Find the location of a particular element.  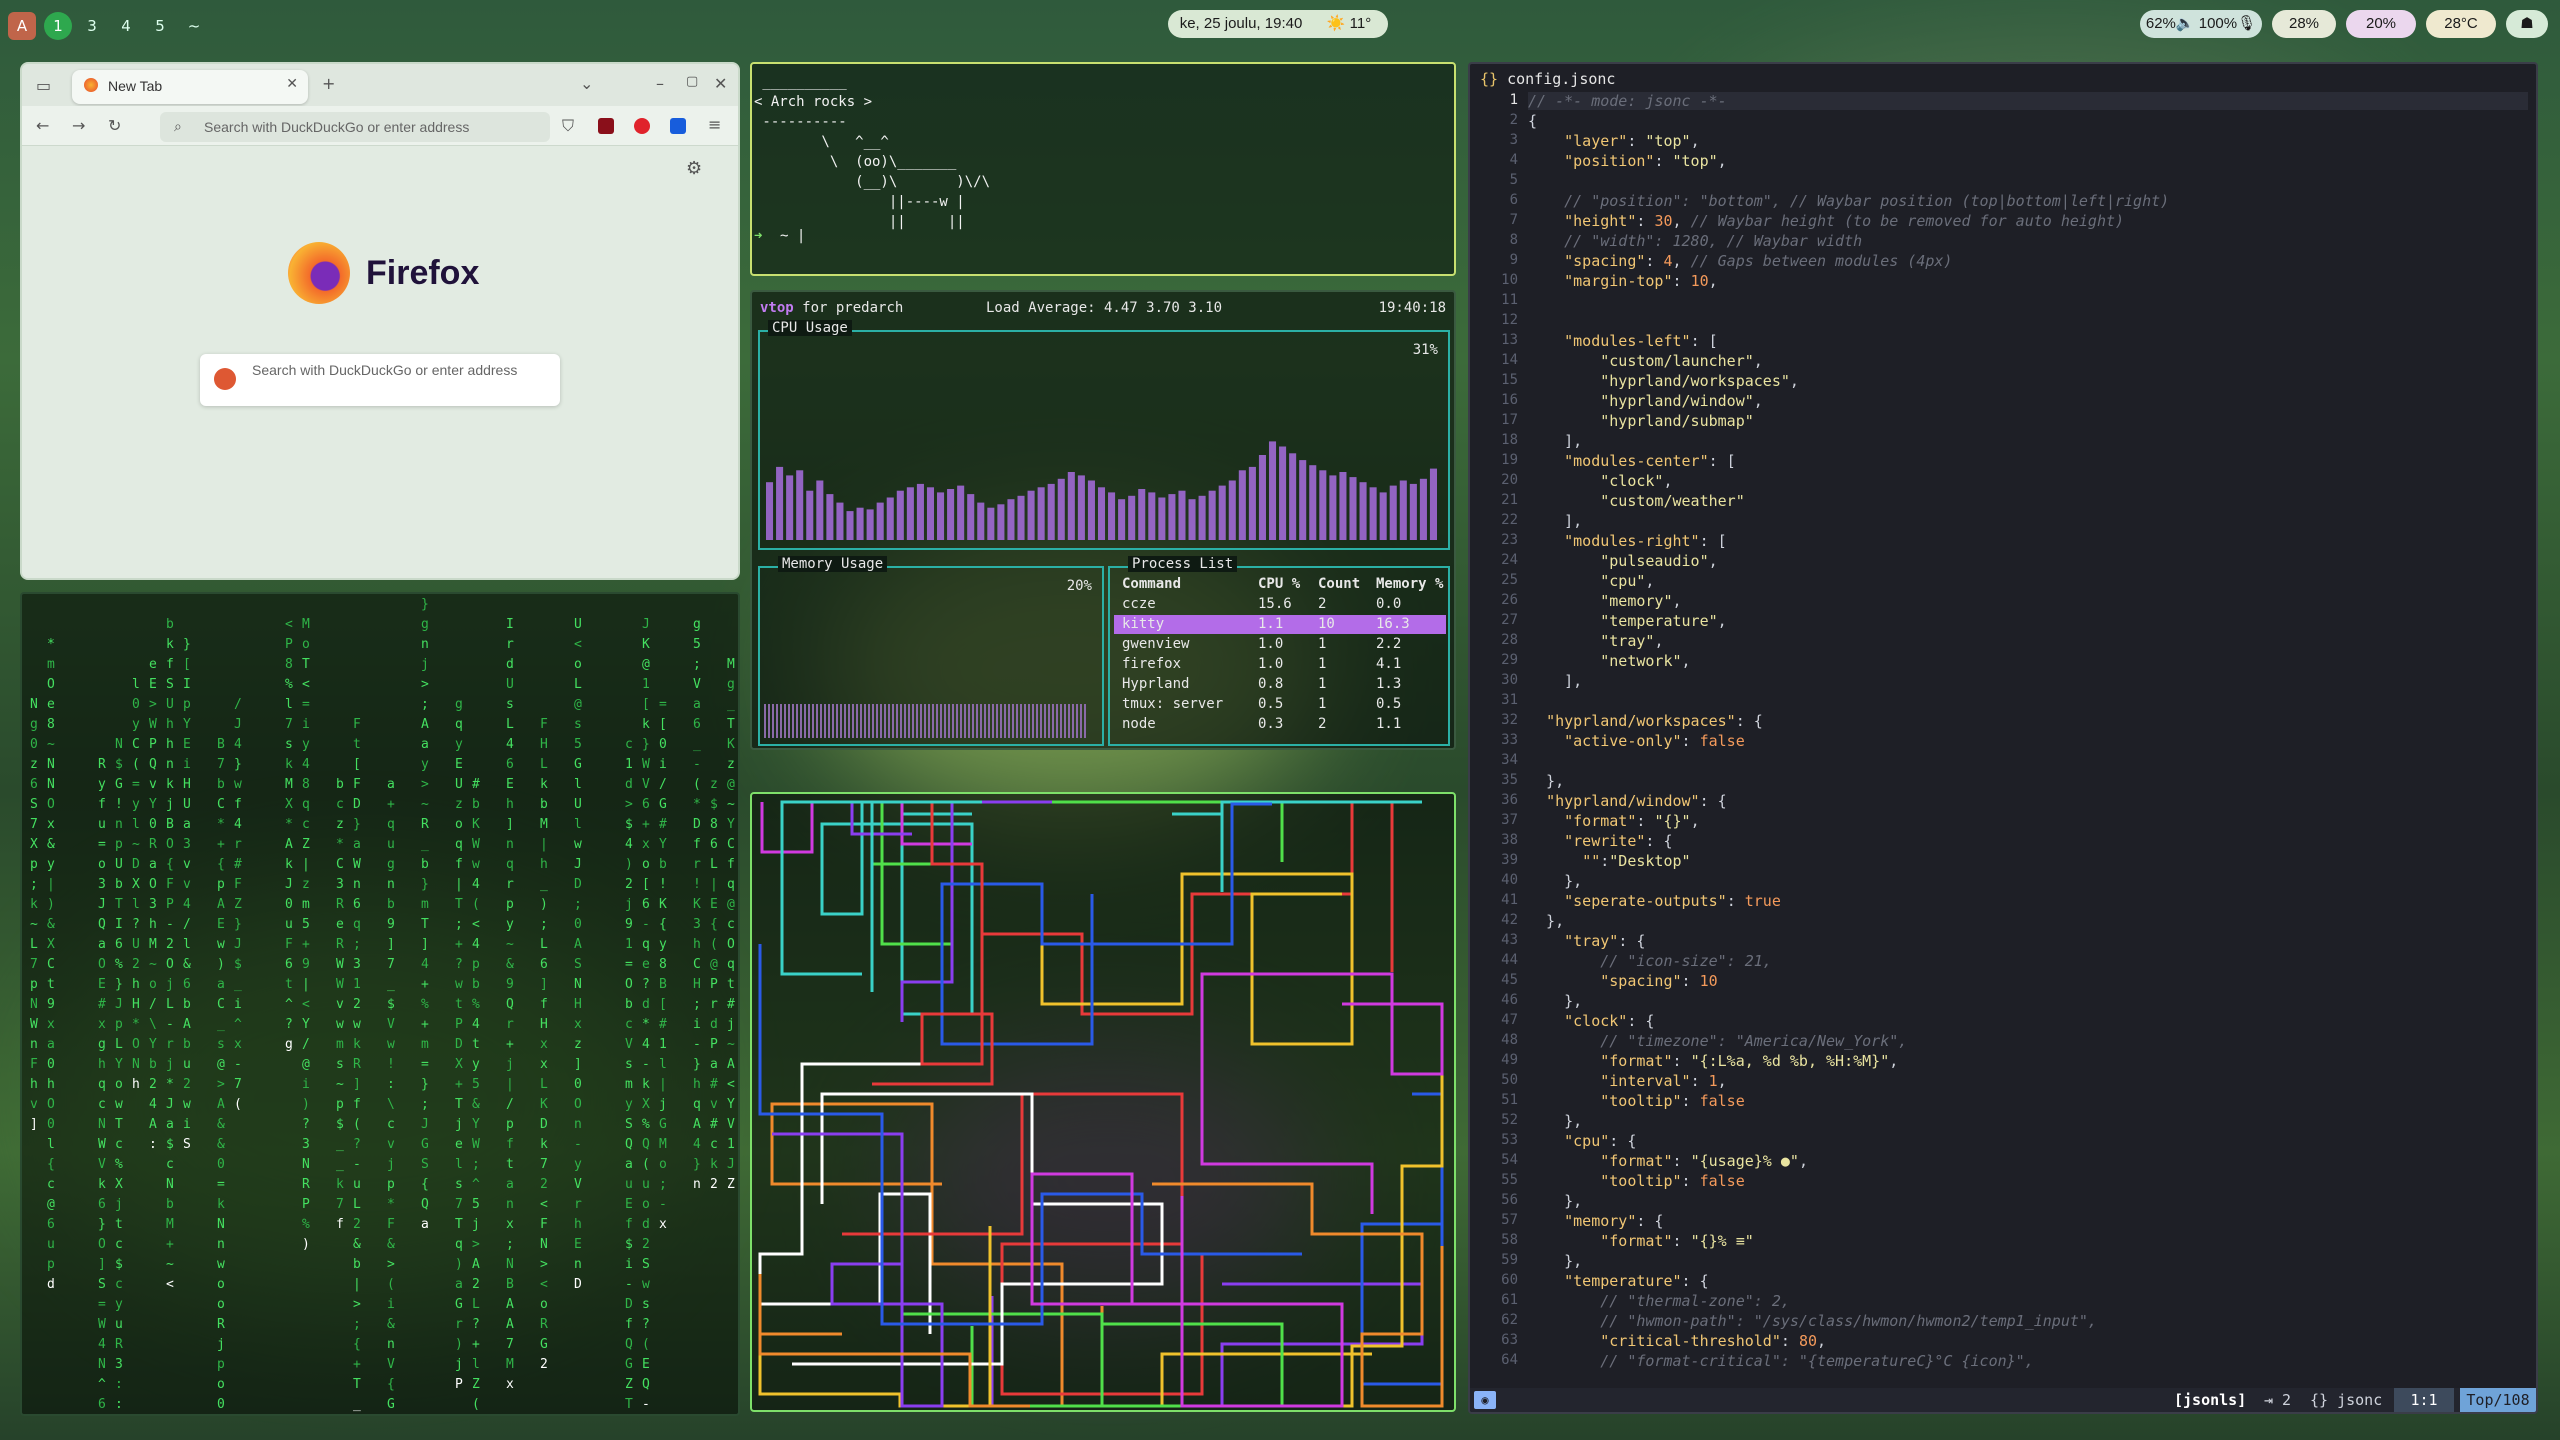

matrix-glyph: K is located at coordinates (697, 904).